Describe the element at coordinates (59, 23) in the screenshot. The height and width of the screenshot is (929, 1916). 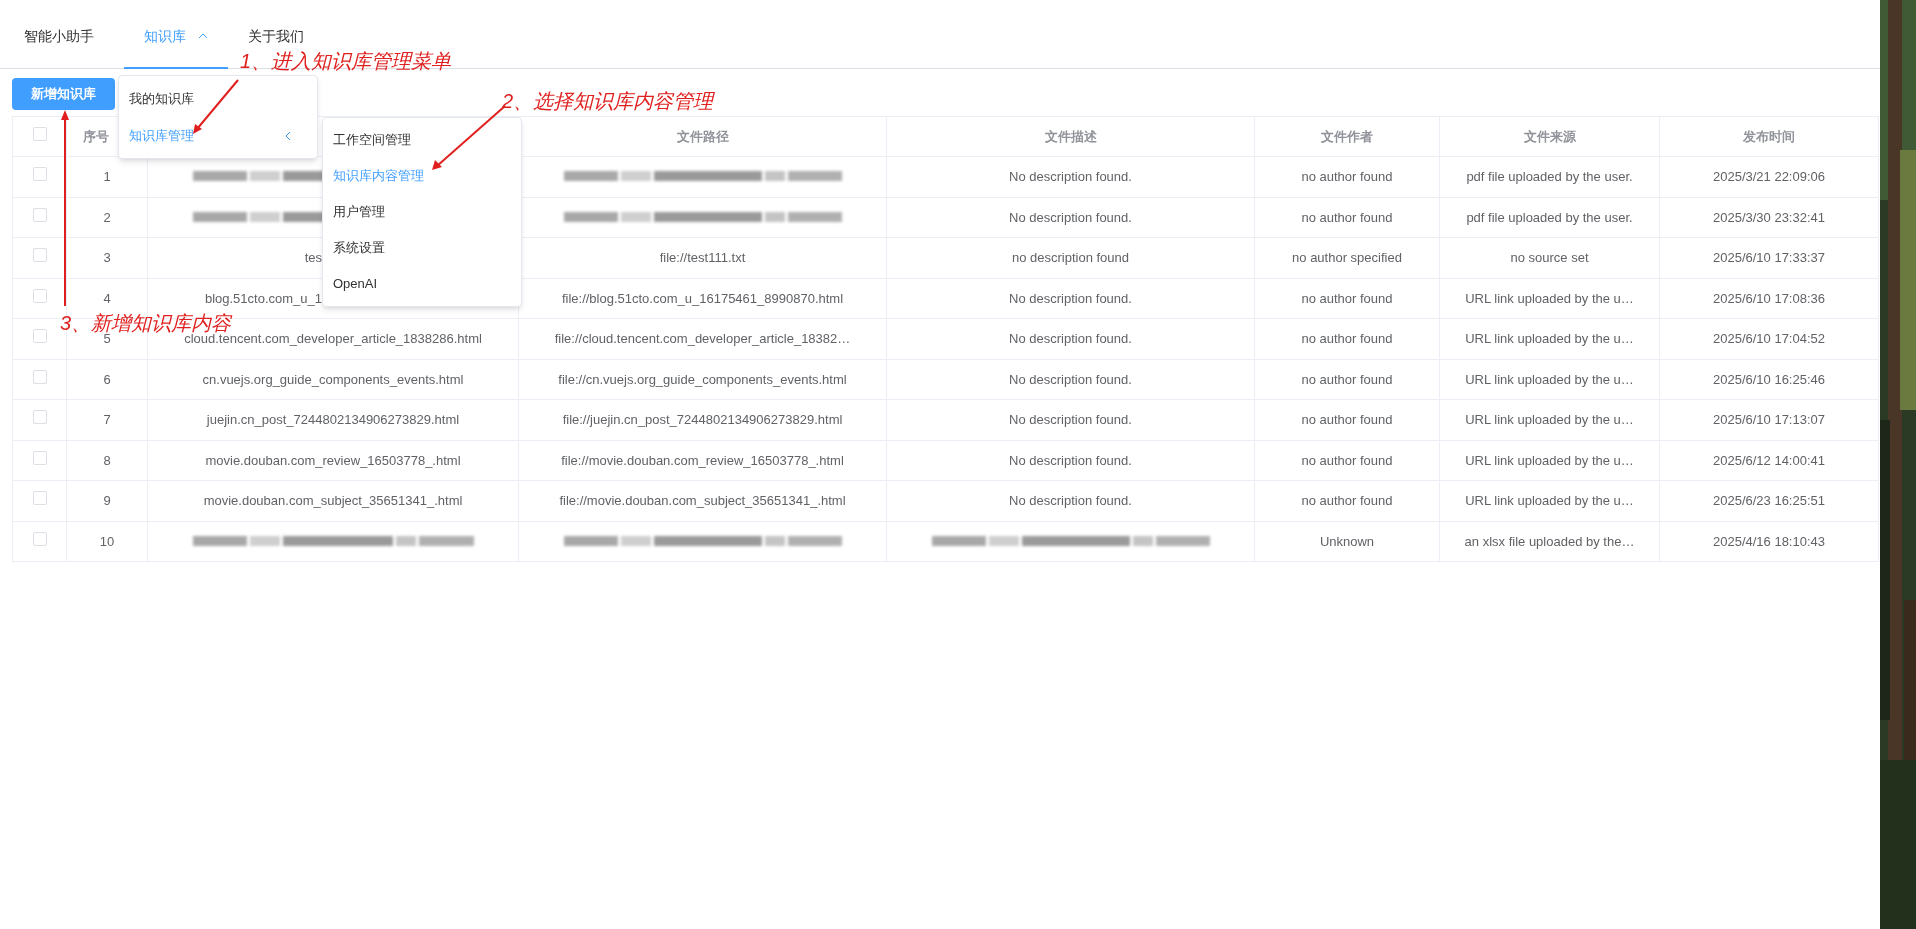
I see `nav-tab: 智能小助手` at that location.